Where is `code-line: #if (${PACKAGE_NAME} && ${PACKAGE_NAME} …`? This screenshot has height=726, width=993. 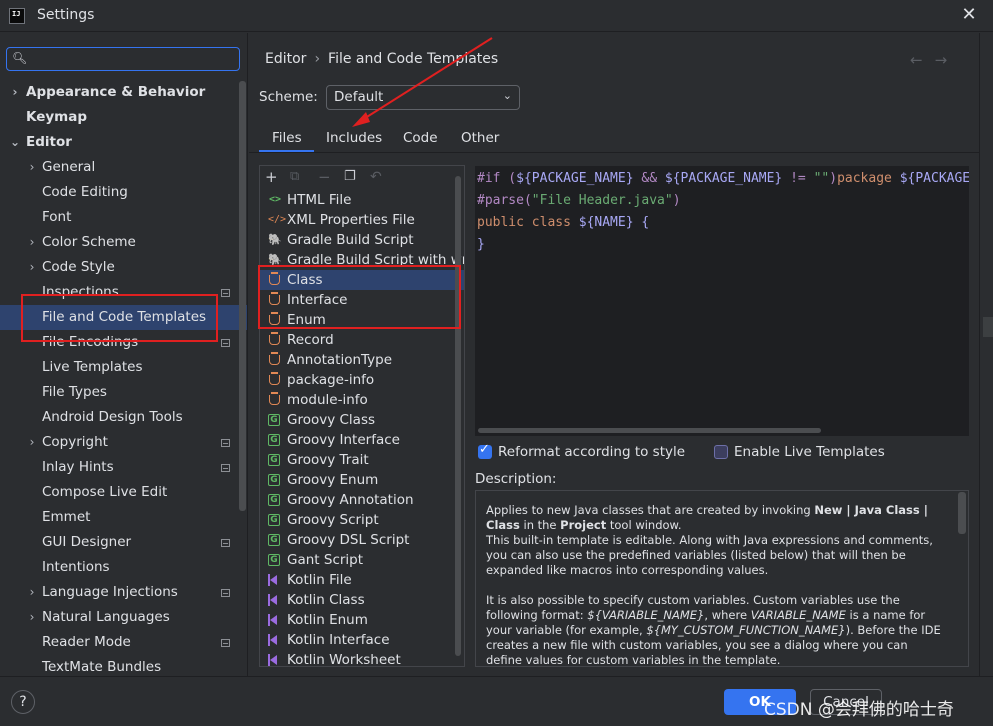
code-line: #if (${PACKAGE_NAME} && ${PACKAGE_NAME} … is located at coordinates (723, 178).